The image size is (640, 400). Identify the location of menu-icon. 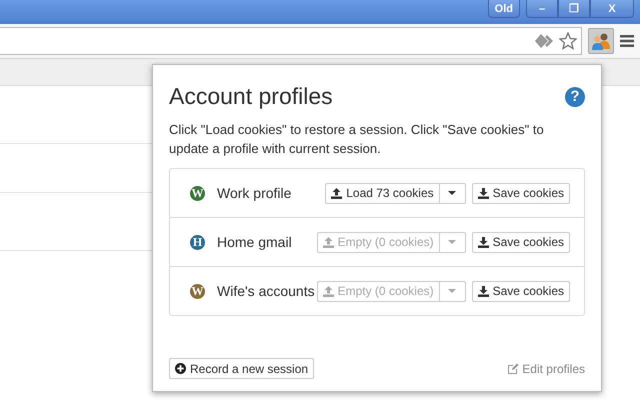
(627, 41).